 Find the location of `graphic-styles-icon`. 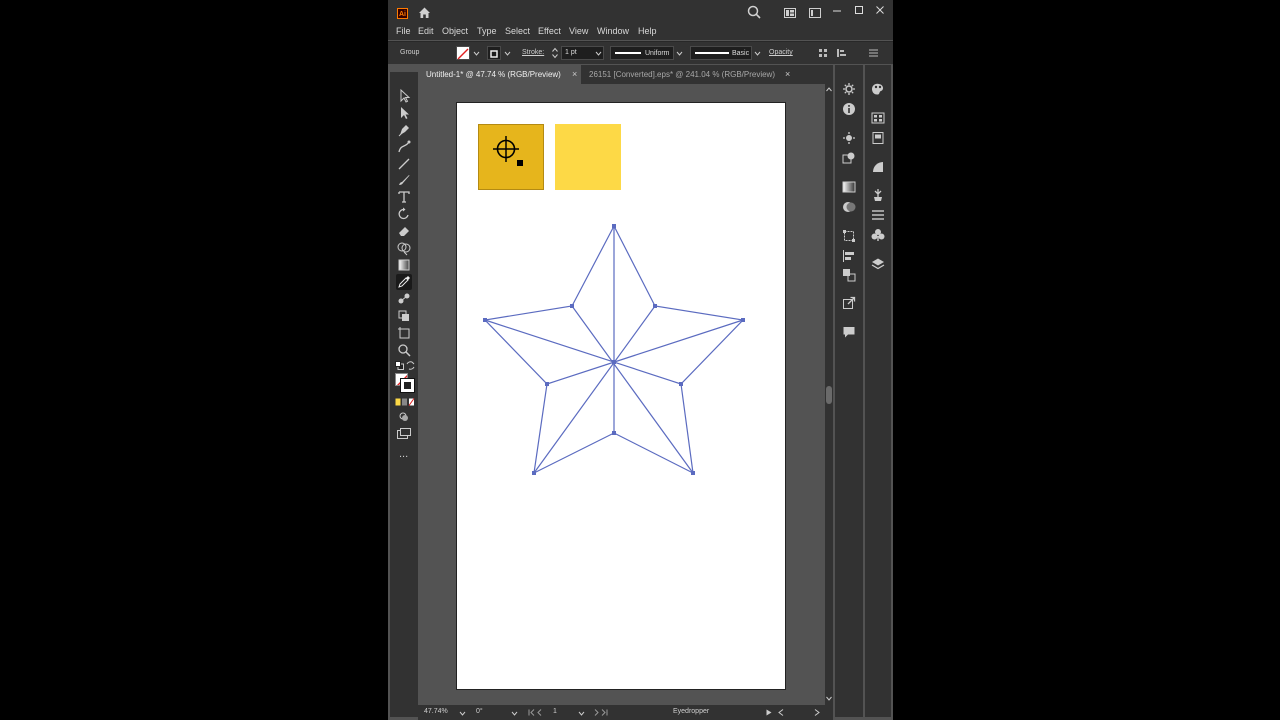

graphic-styles-icon is located at coordinates (849, 158).